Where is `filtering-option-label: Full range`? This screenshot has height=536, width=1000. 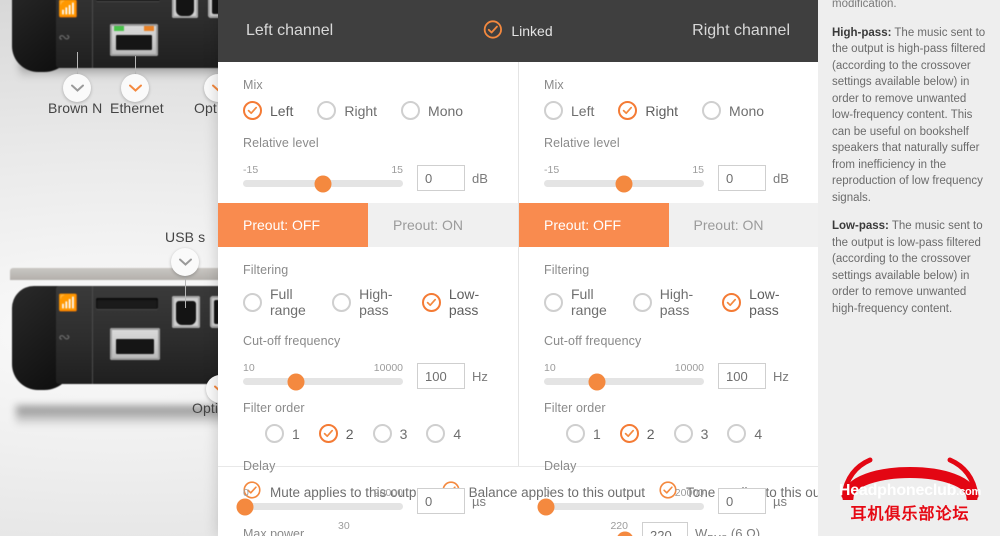
filtering-option-label: Full range is located at coordinates (288, 302).